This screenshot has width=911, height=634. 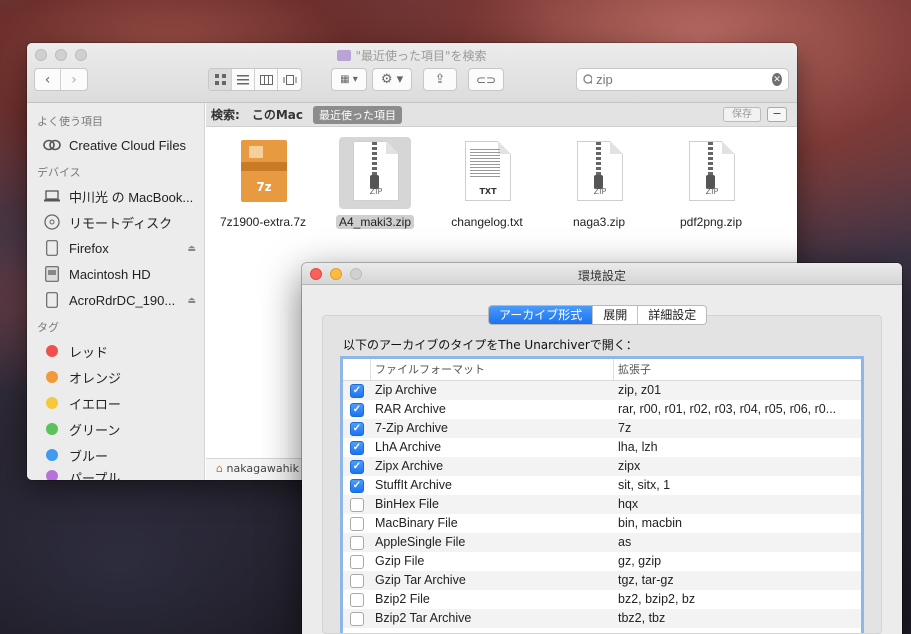 What do you see at coordinates (672, 315) in the screenshot?
I see `tab-advanced: 詳細設定` at bounding box center [672, 315].